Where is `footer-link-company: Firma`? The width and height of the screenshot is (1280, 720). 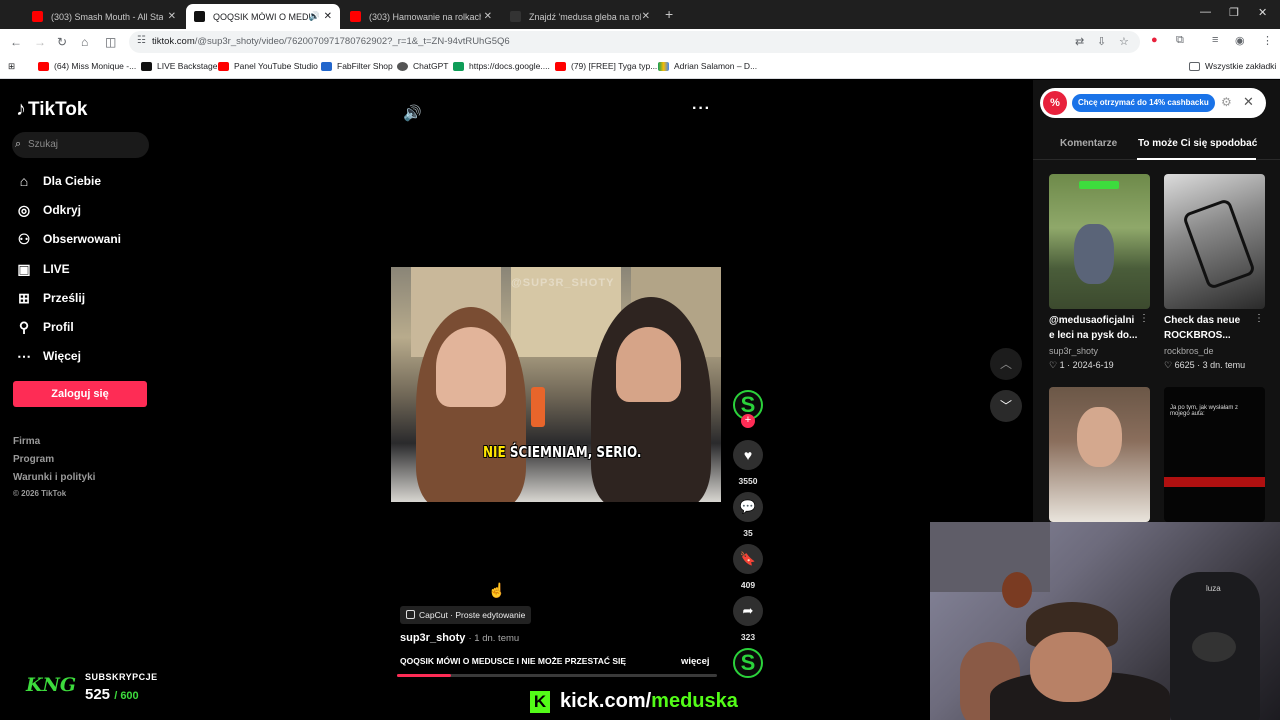 footer-link-company: Firma is located at coordinates (26, 441).